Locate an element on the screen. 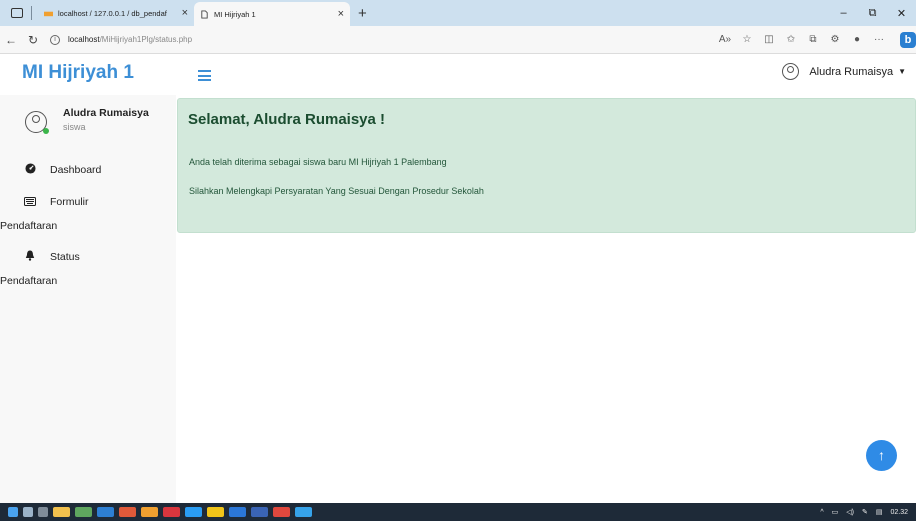  xampp-icon is located at coordinates (149, 512).